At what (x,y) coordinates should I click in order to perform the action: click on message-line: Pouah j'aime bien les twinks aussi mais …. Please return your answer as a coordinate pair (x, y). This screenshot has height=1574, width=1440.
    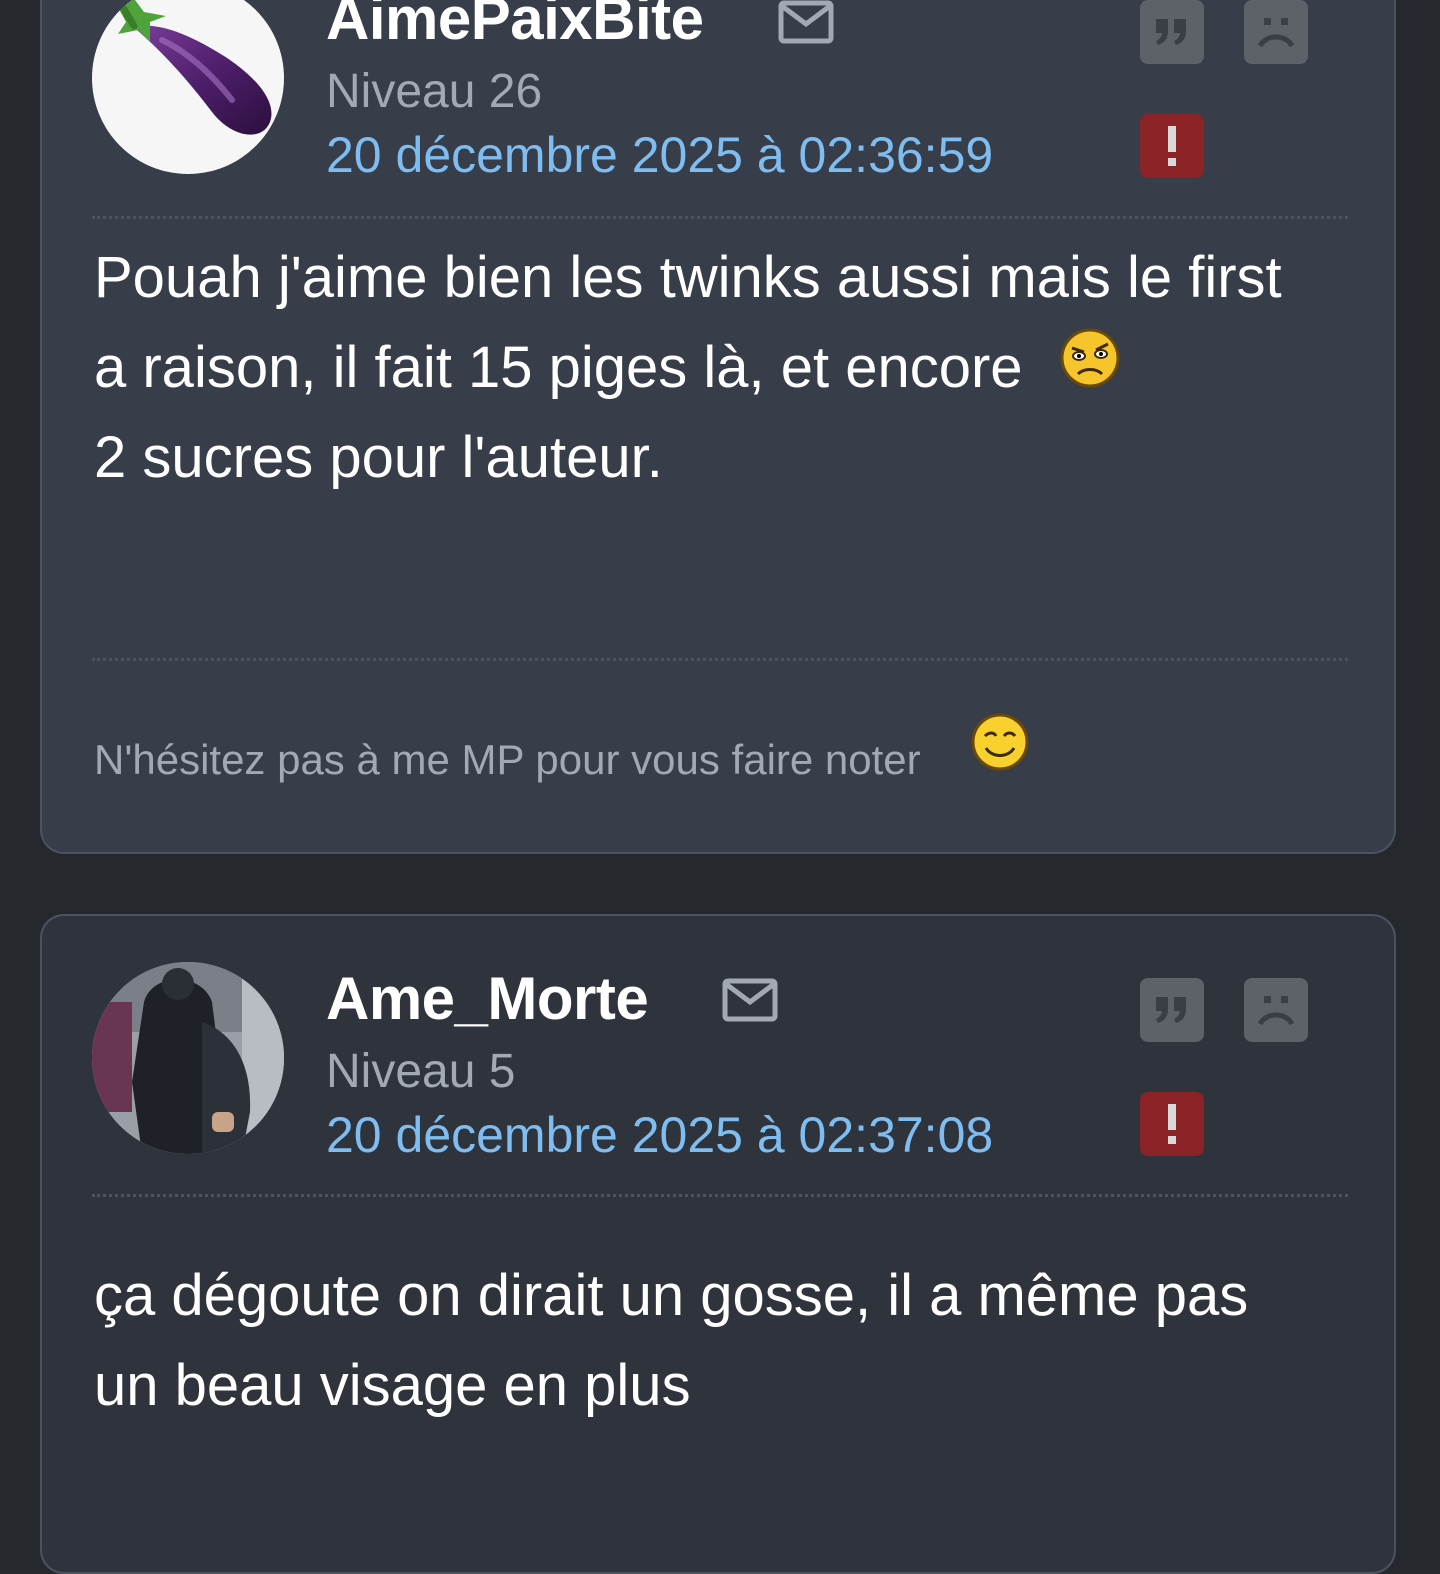
    Looking at the image, I should click on (688, 277).